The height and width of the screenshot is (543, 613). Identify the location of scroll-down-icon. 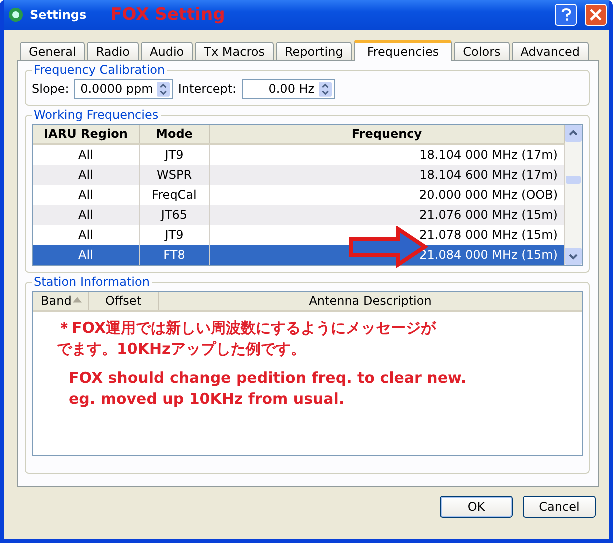
(573, 256).